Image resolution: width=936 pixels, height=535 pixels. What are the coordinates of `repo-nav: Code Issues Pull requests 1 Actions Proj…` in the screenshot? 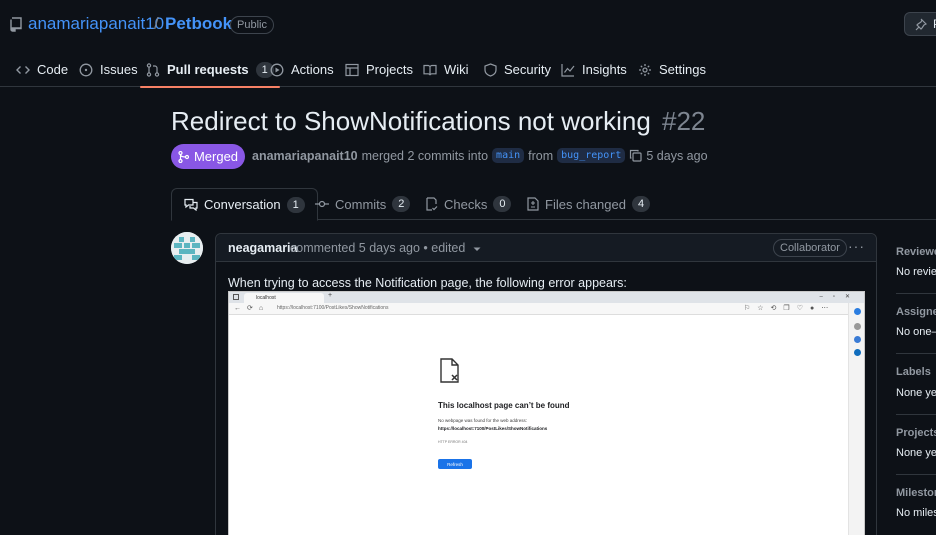 It's located at (468, 70).